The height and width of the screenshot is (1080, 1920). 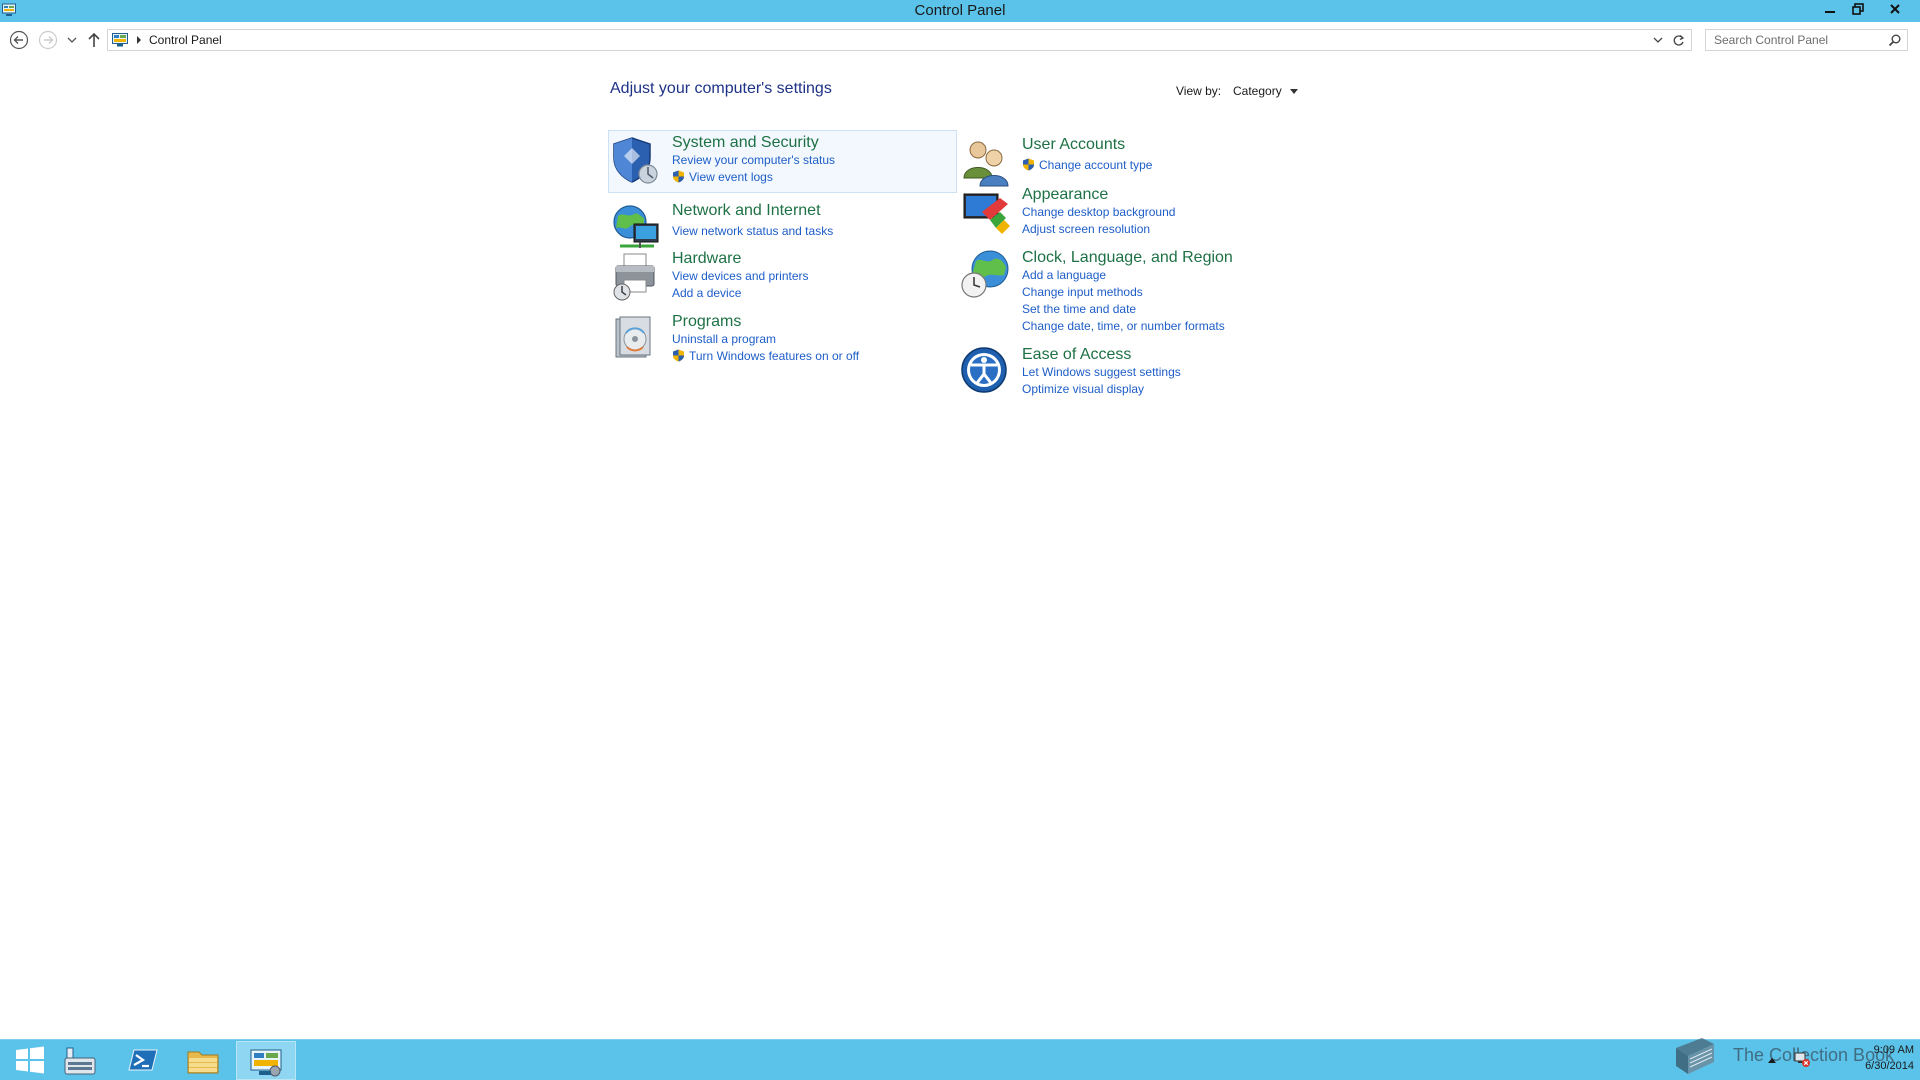 I want to click on taskbar-control-panel, so click(x=266, y=1060).